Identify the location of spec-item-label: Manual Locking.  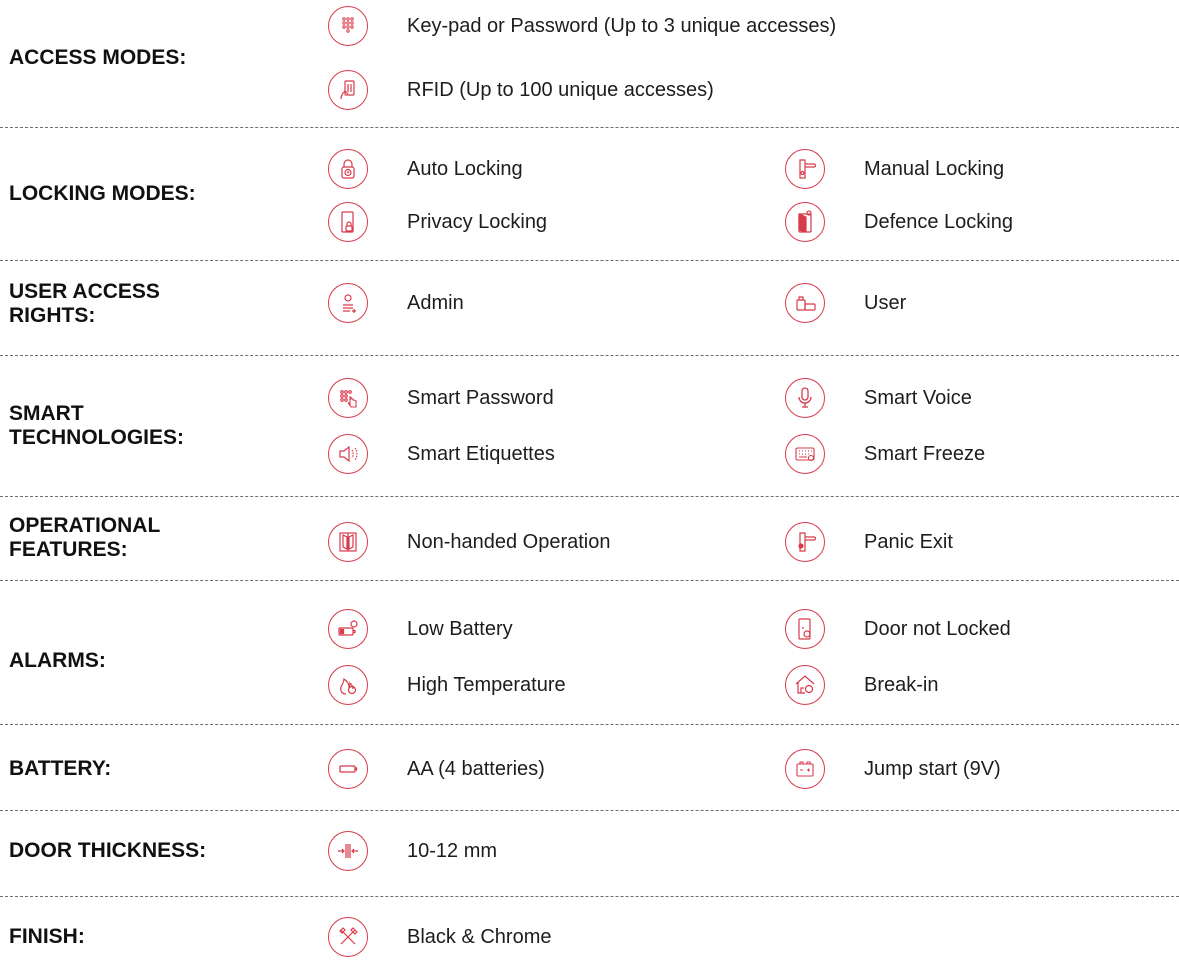
(934, 168).